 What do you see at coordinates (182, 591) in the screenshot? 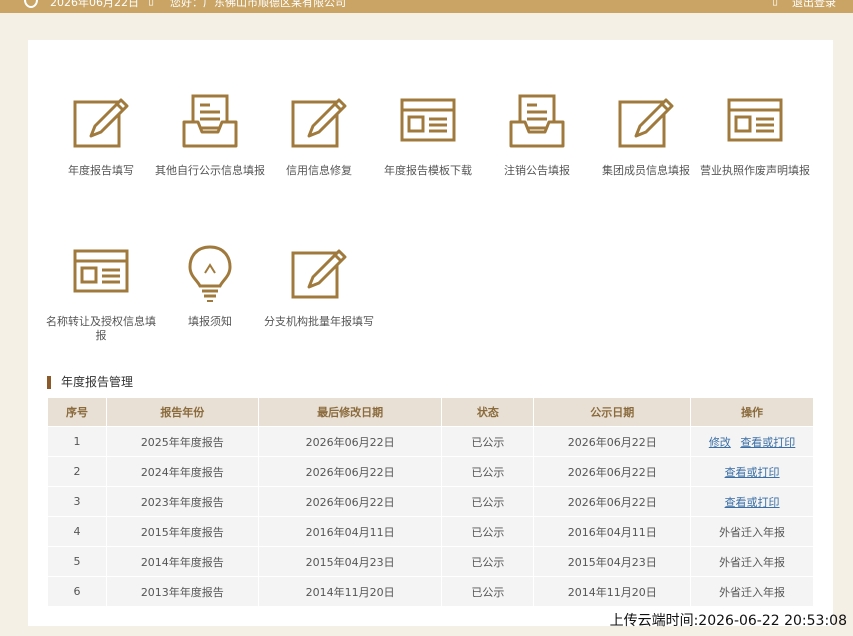
I see `cell-report-year: 2013年年度报告` at bounding box center [182, 591].